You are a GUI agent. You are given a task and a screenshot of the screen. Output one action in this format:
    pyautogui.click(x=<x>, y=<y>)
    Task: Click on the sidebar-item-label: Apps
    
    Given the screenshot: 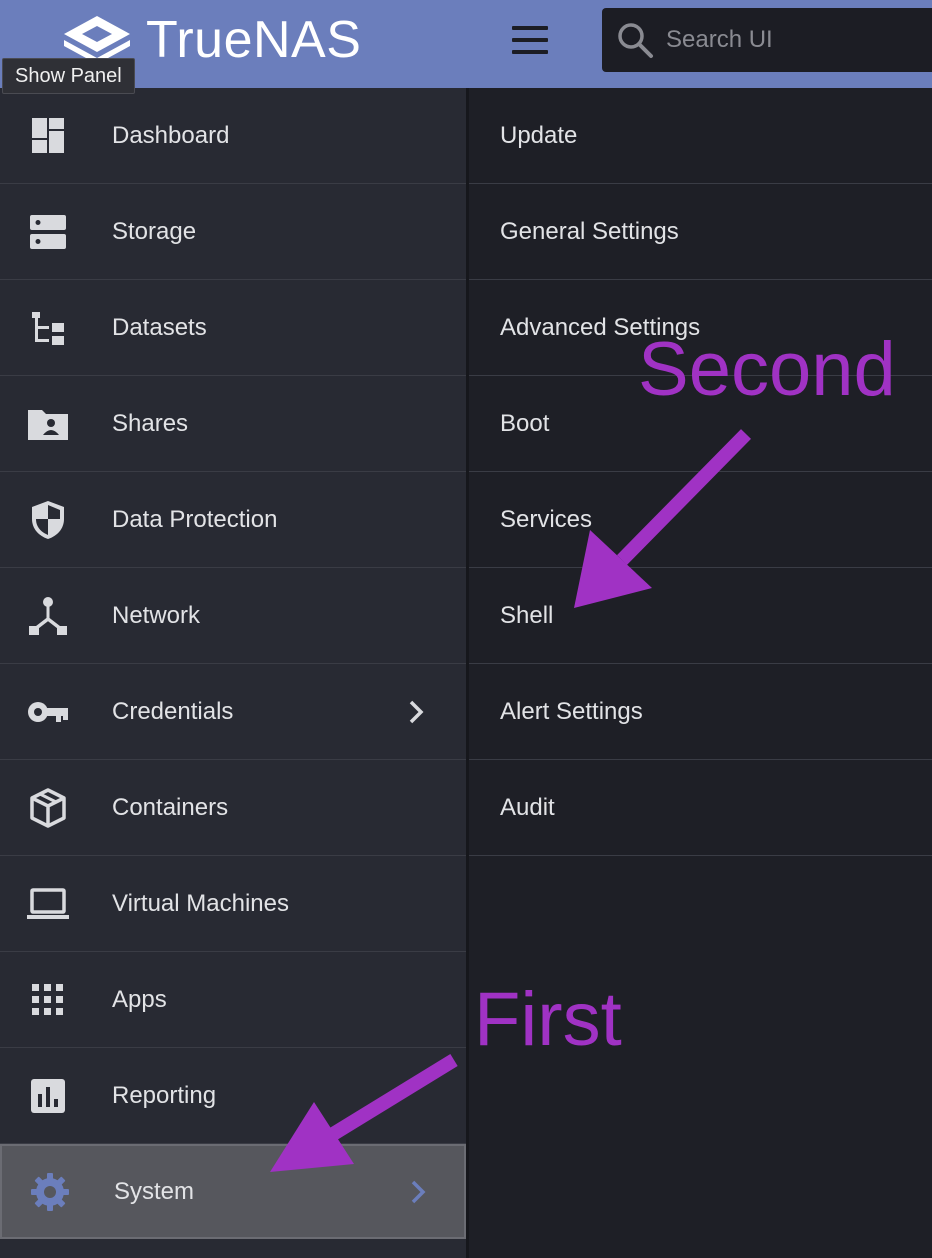 What is the action you would take?
    pyautogui.click(x=139, y=999)
    